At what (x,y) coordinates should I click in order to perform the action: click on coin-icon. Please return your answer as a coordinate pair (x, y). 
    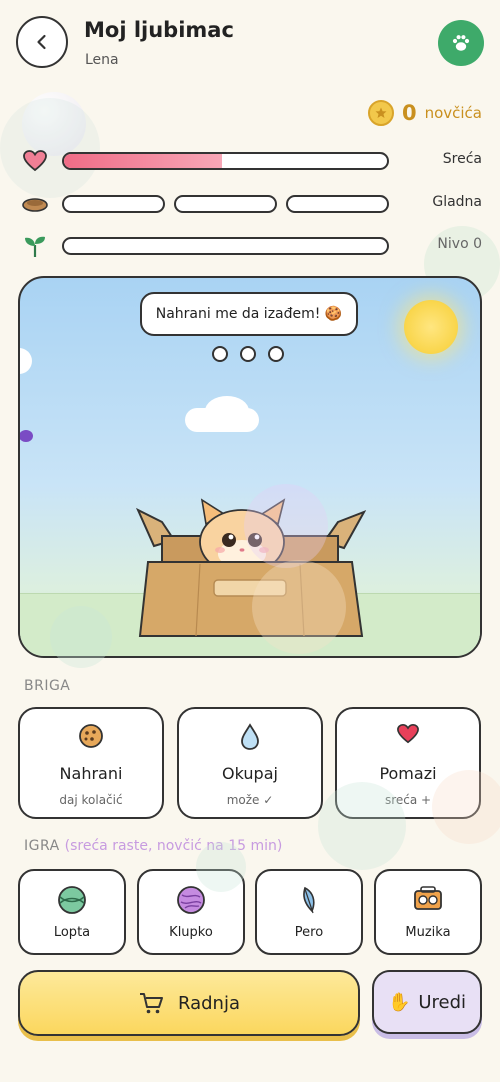
    Looking at the image, I should click on (380, 113).